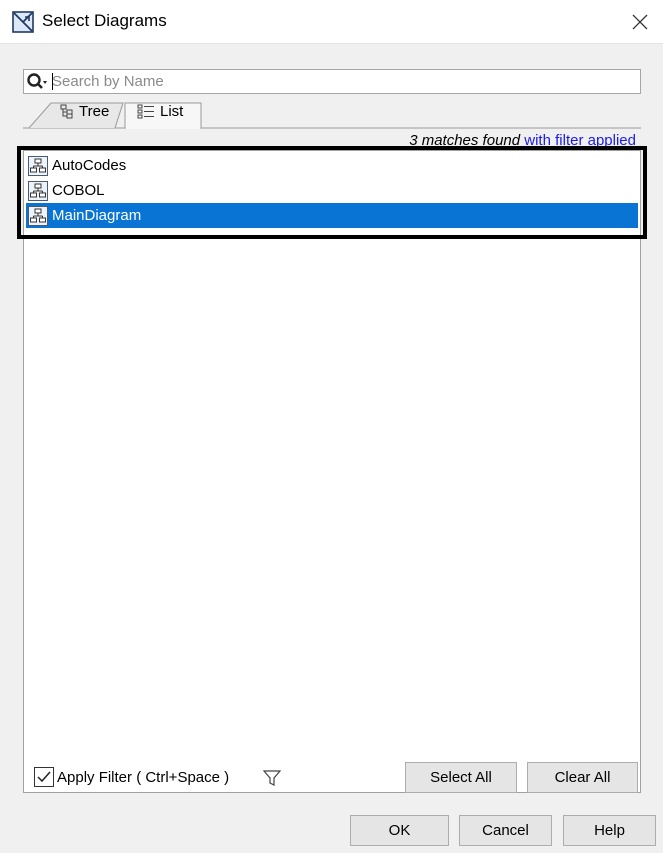  I want to click on apply-filter-option: Apply Filter ( Ctrl+Space ), so click(131, 777).